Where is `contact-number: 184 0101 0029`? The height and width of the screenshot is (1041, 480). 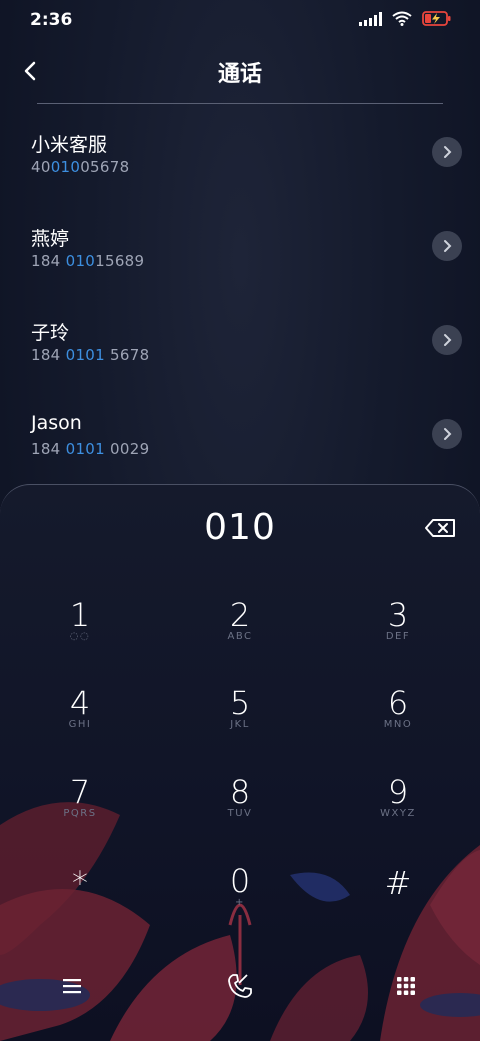
contact-number: 184 0101 0029 is located at coordinates (90, 449).